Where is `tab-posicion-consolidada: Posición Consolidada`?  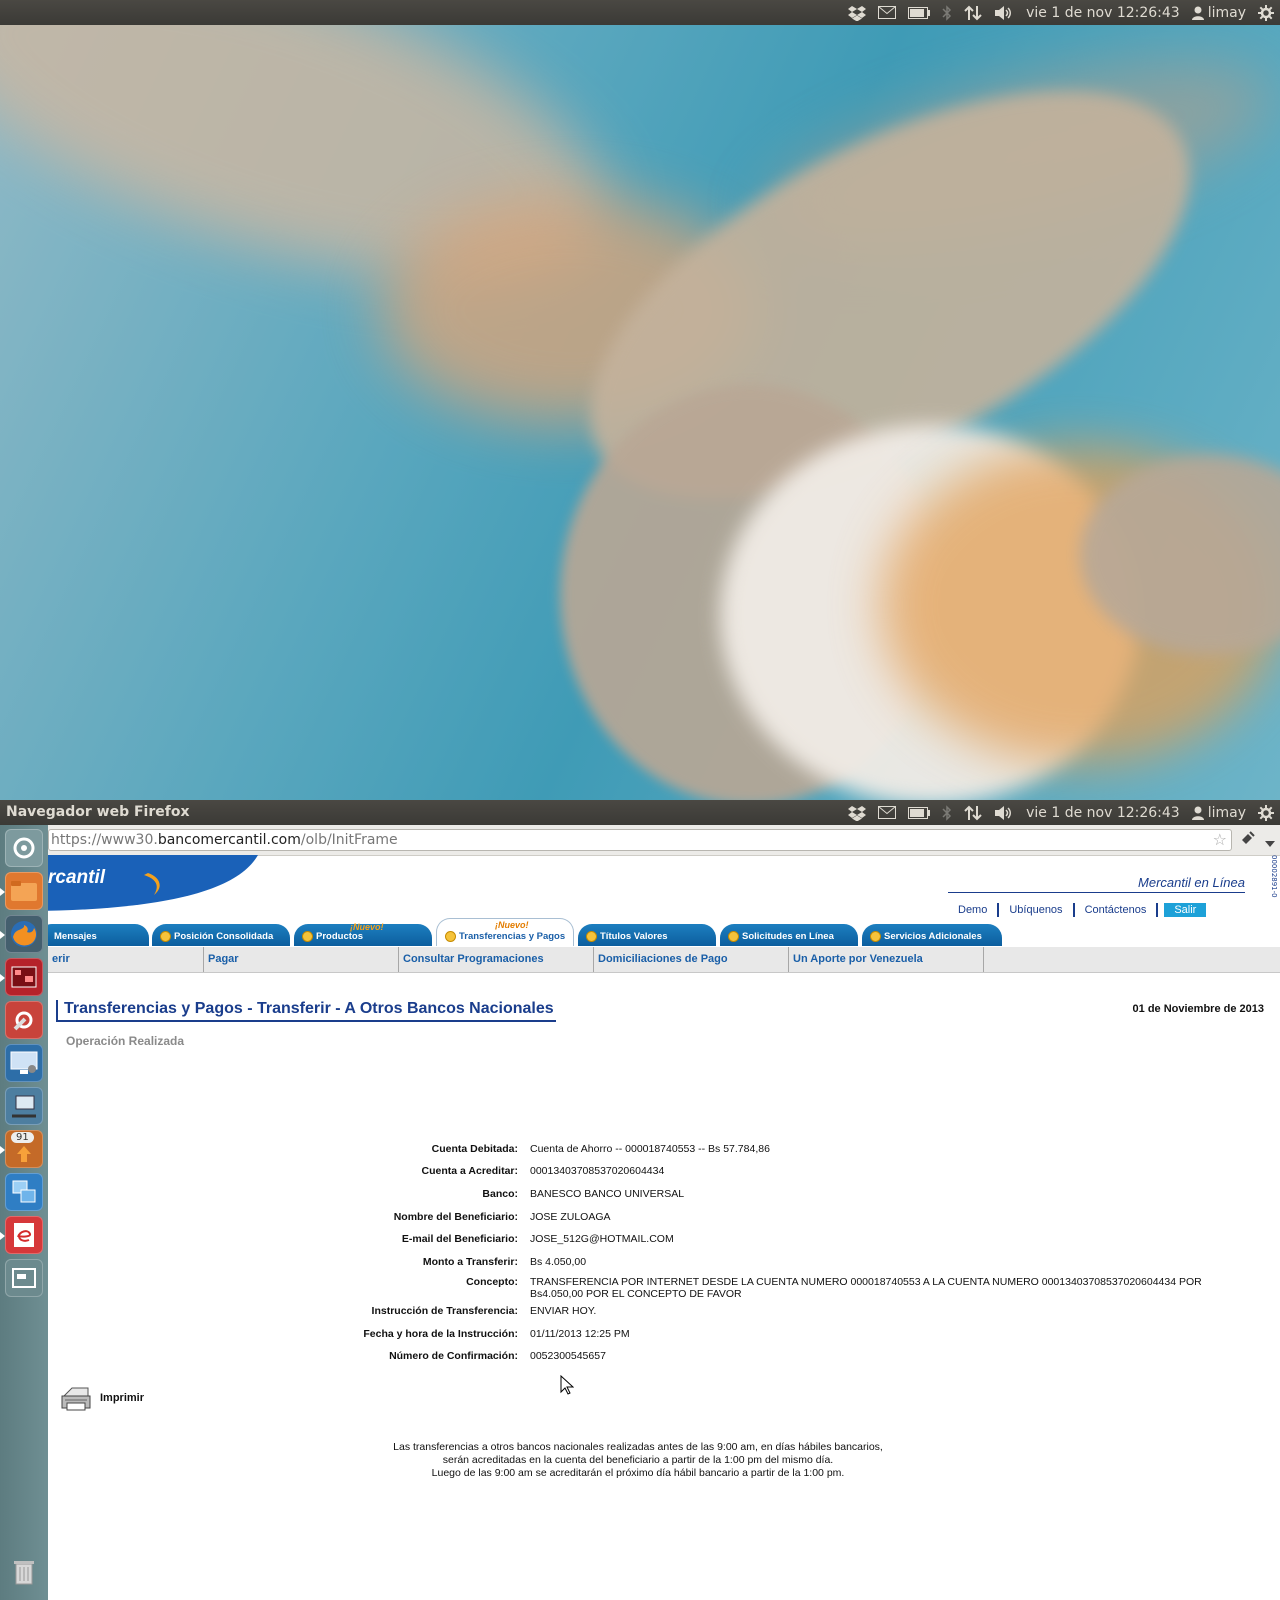
tab-posicion-consolidada: Posición Consolidada is located at coordinates (221, 935).